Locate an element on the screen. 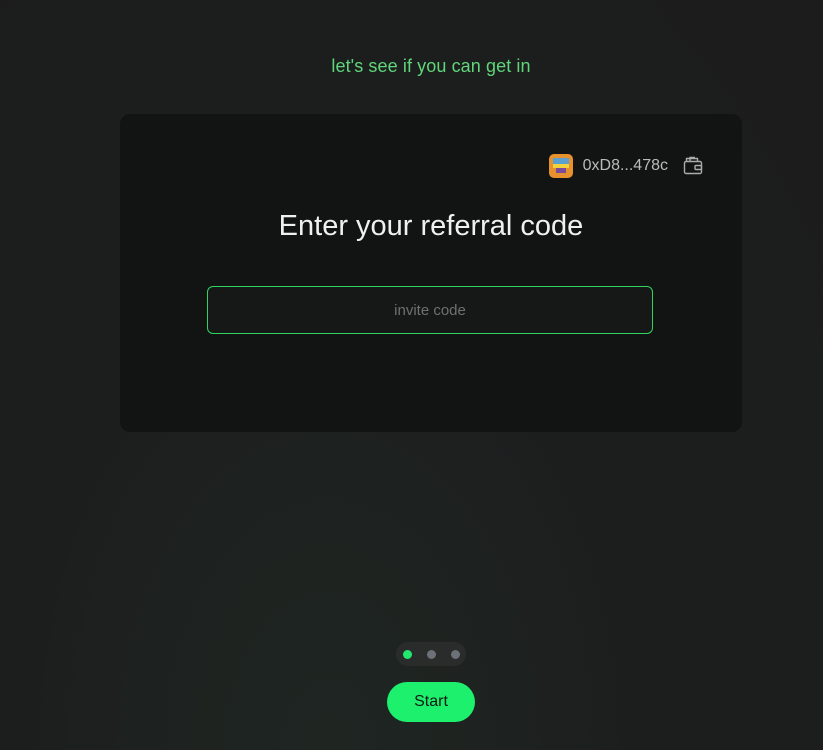 The width and height of the screenshot is (823, 750). wallet-info: 0xD8...478c is located at coordinates (626, 166).